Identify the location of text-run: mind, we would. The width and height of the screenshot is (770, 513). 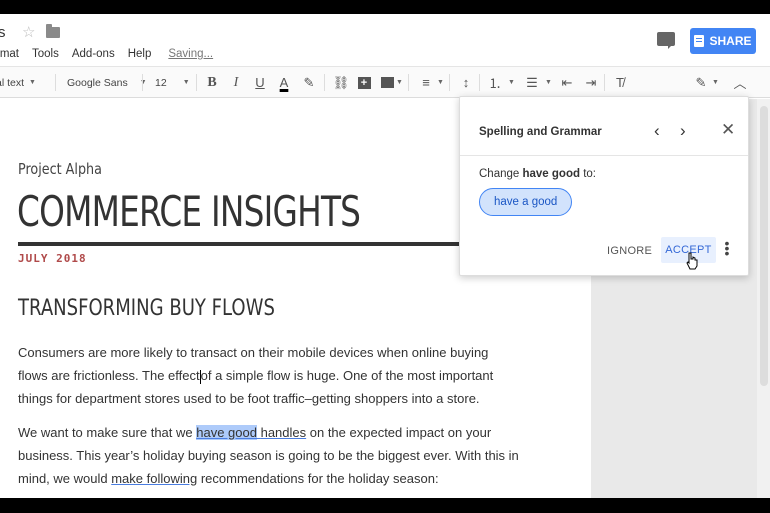
(65, 478).